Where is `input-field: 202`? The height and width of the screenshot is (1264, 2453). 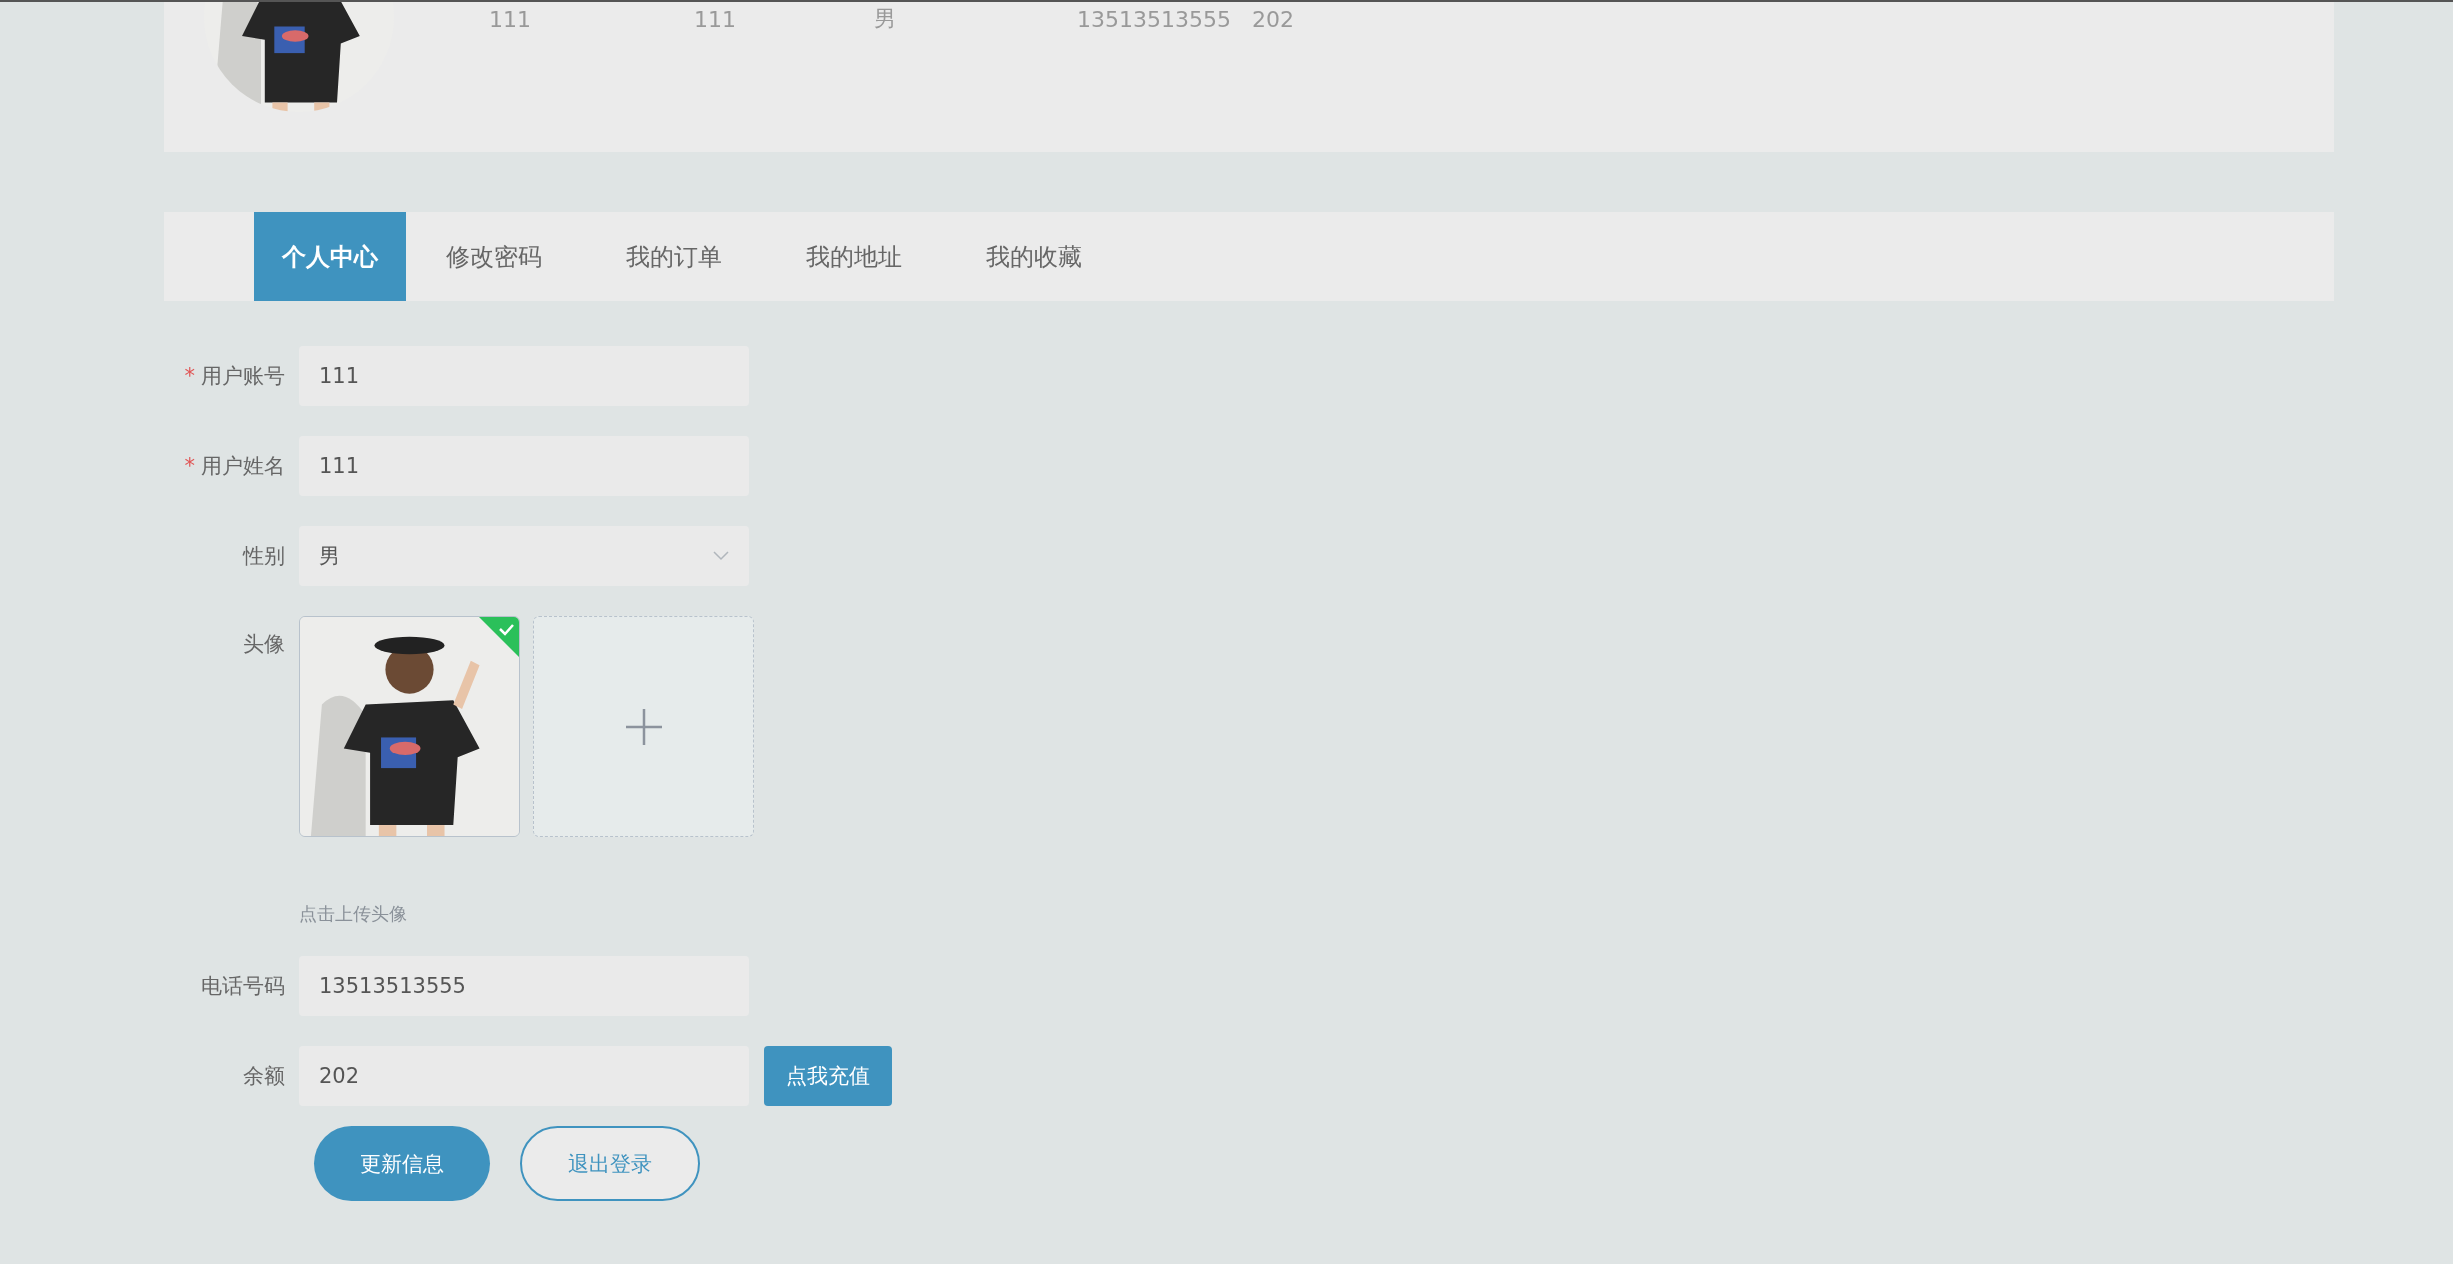
input-field: 202 is located at coordinates (524, 1076).